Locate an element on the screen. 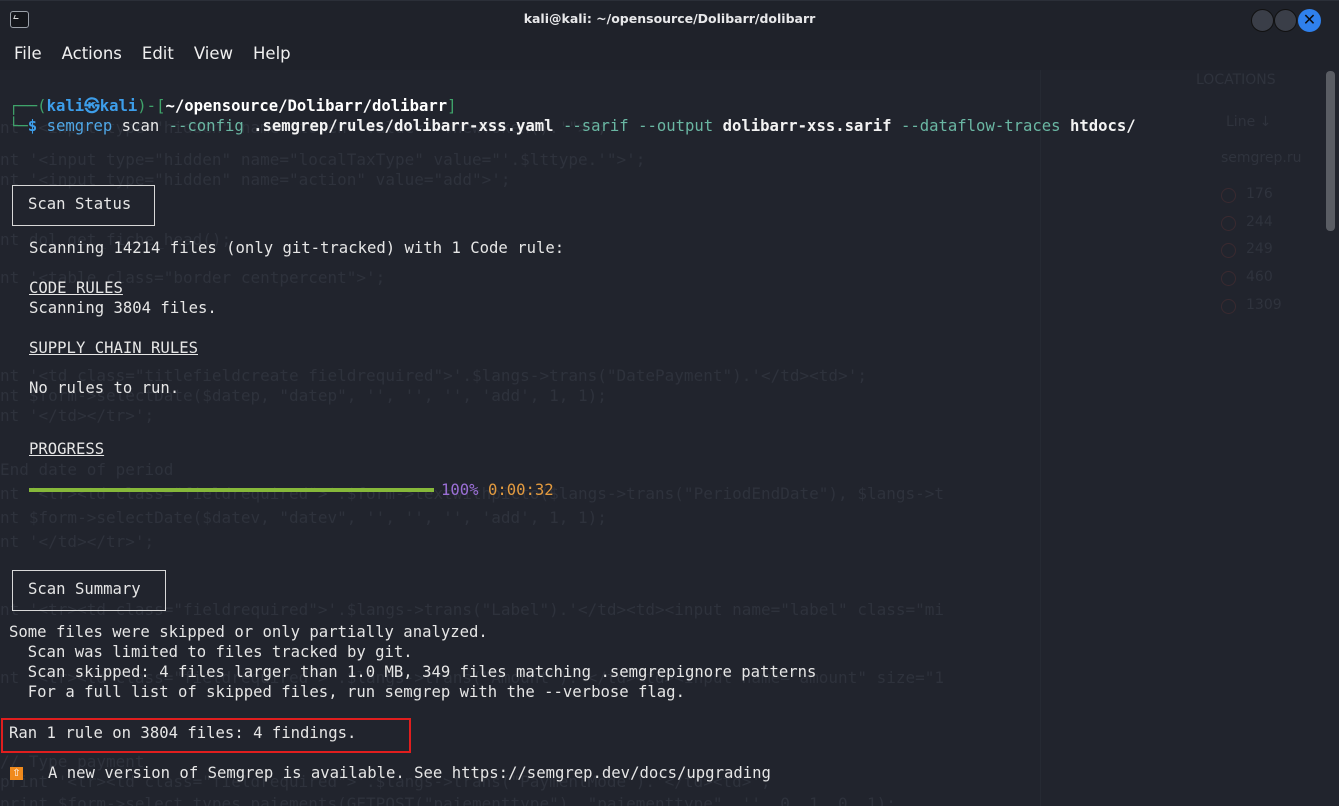 The width and height of the screenshot is (1339, 806). prompt-frame: ┌──( is located at coordinates (28, 106).